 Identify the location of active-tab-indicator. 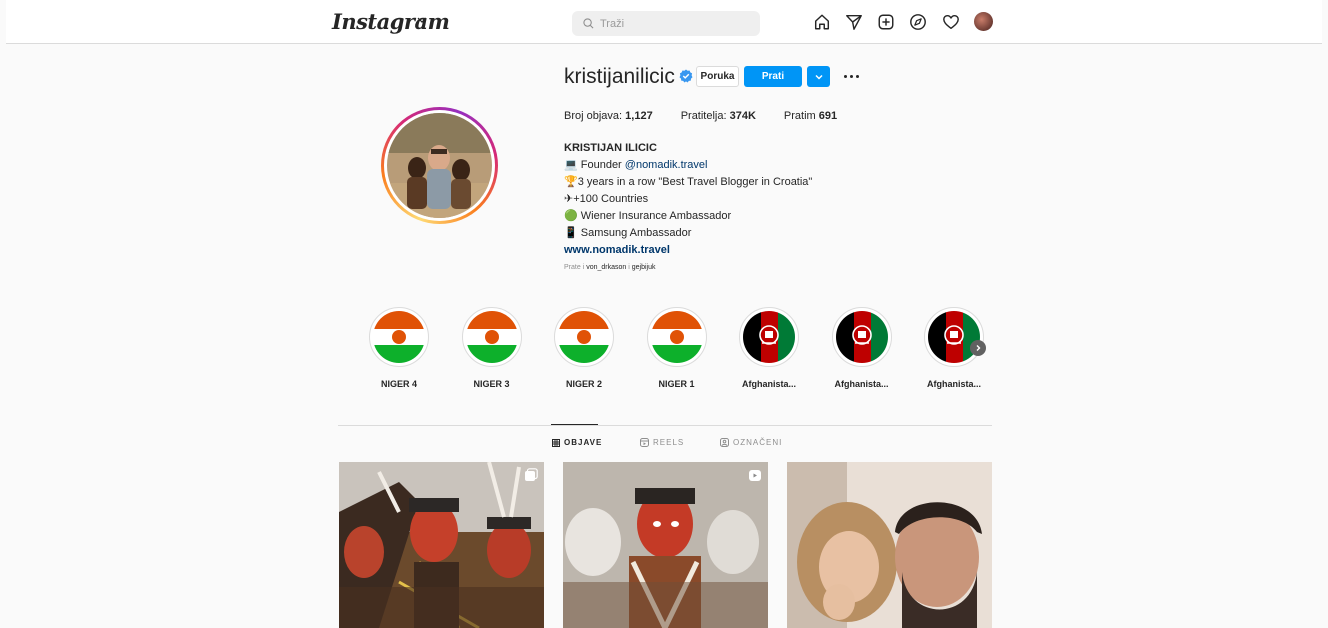
(574, 424).